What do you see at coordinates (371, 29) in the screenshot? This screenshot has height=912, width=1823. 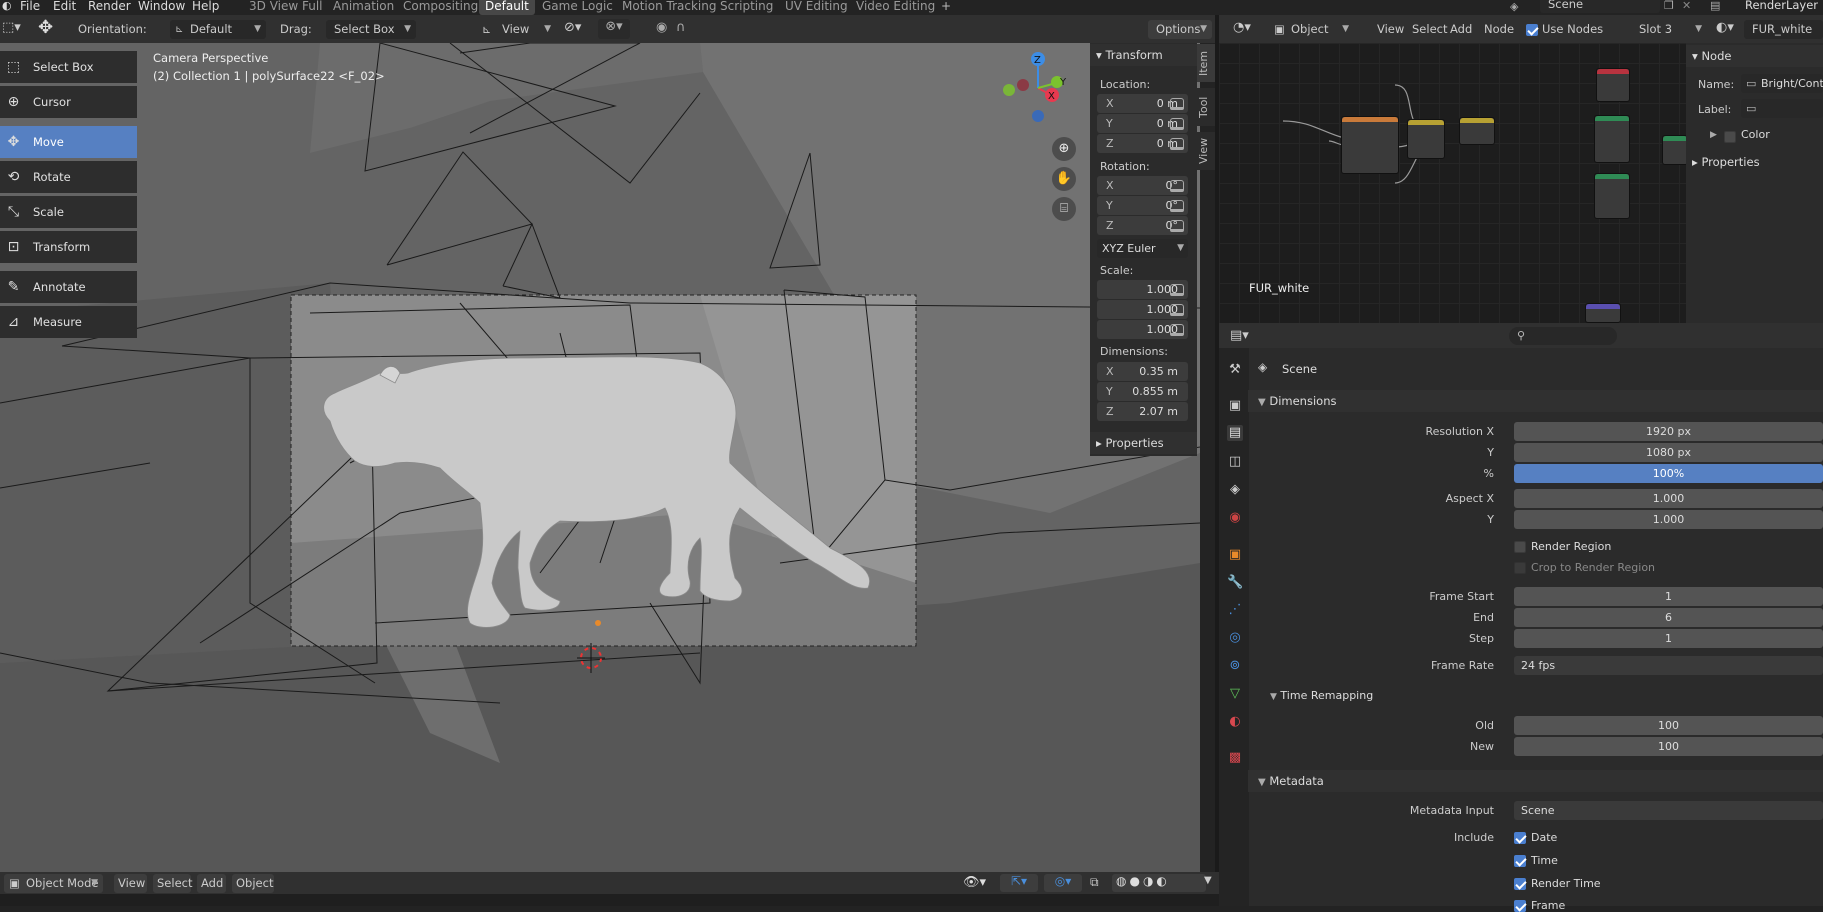 I see `drag-dropdown: Select Box ▼` at bounding box center [371, 29].